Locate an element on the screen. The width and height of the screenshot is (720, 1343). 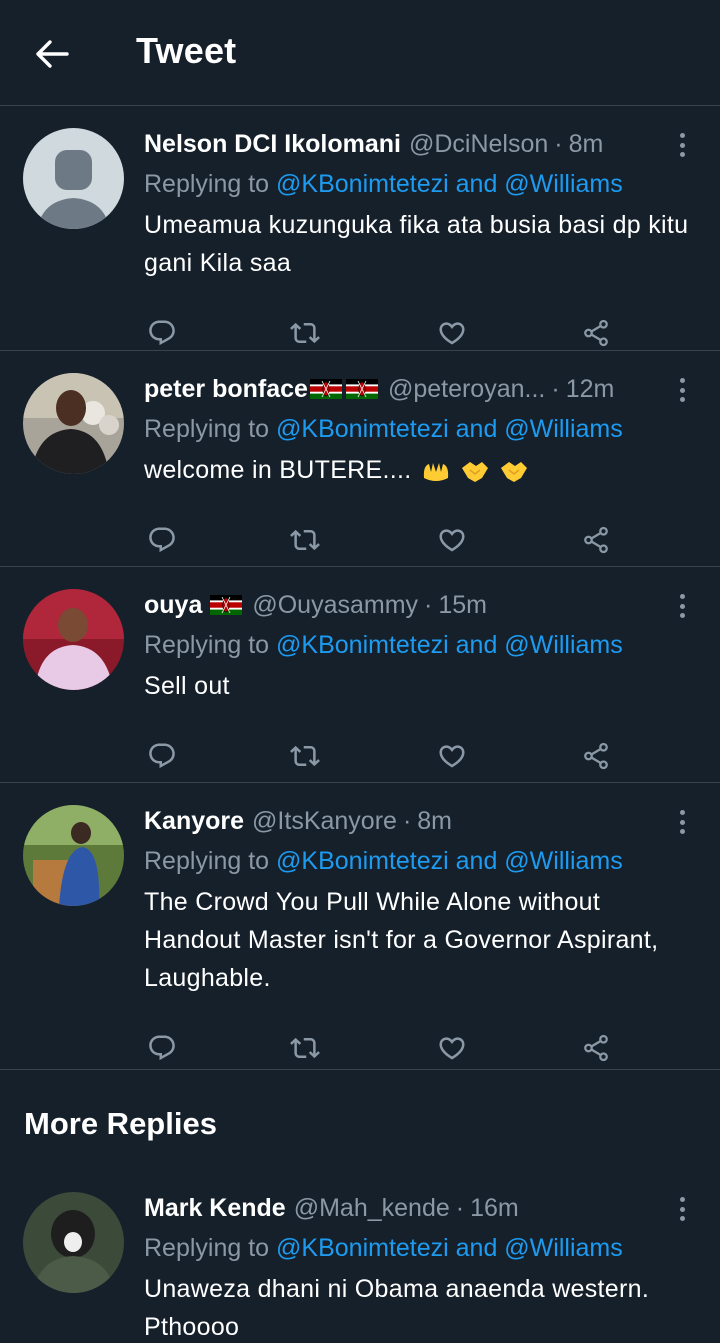
timestamp: 12m is located at coordinates (590, 389).